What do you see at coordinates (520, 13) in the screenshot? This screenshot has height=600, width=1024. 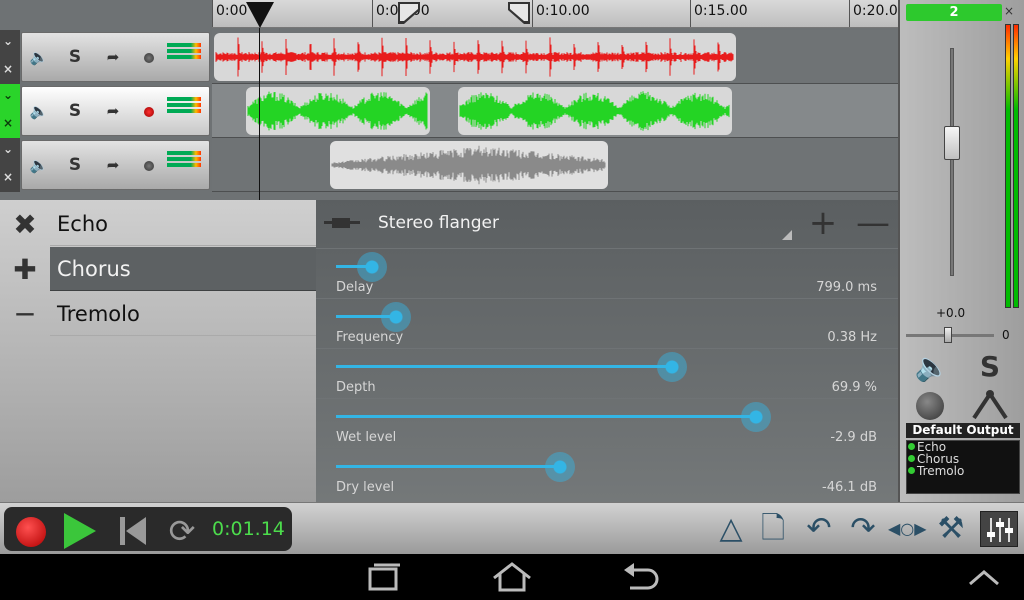 I see `loop-end-marker-icon` at bounding box center [520, 13].